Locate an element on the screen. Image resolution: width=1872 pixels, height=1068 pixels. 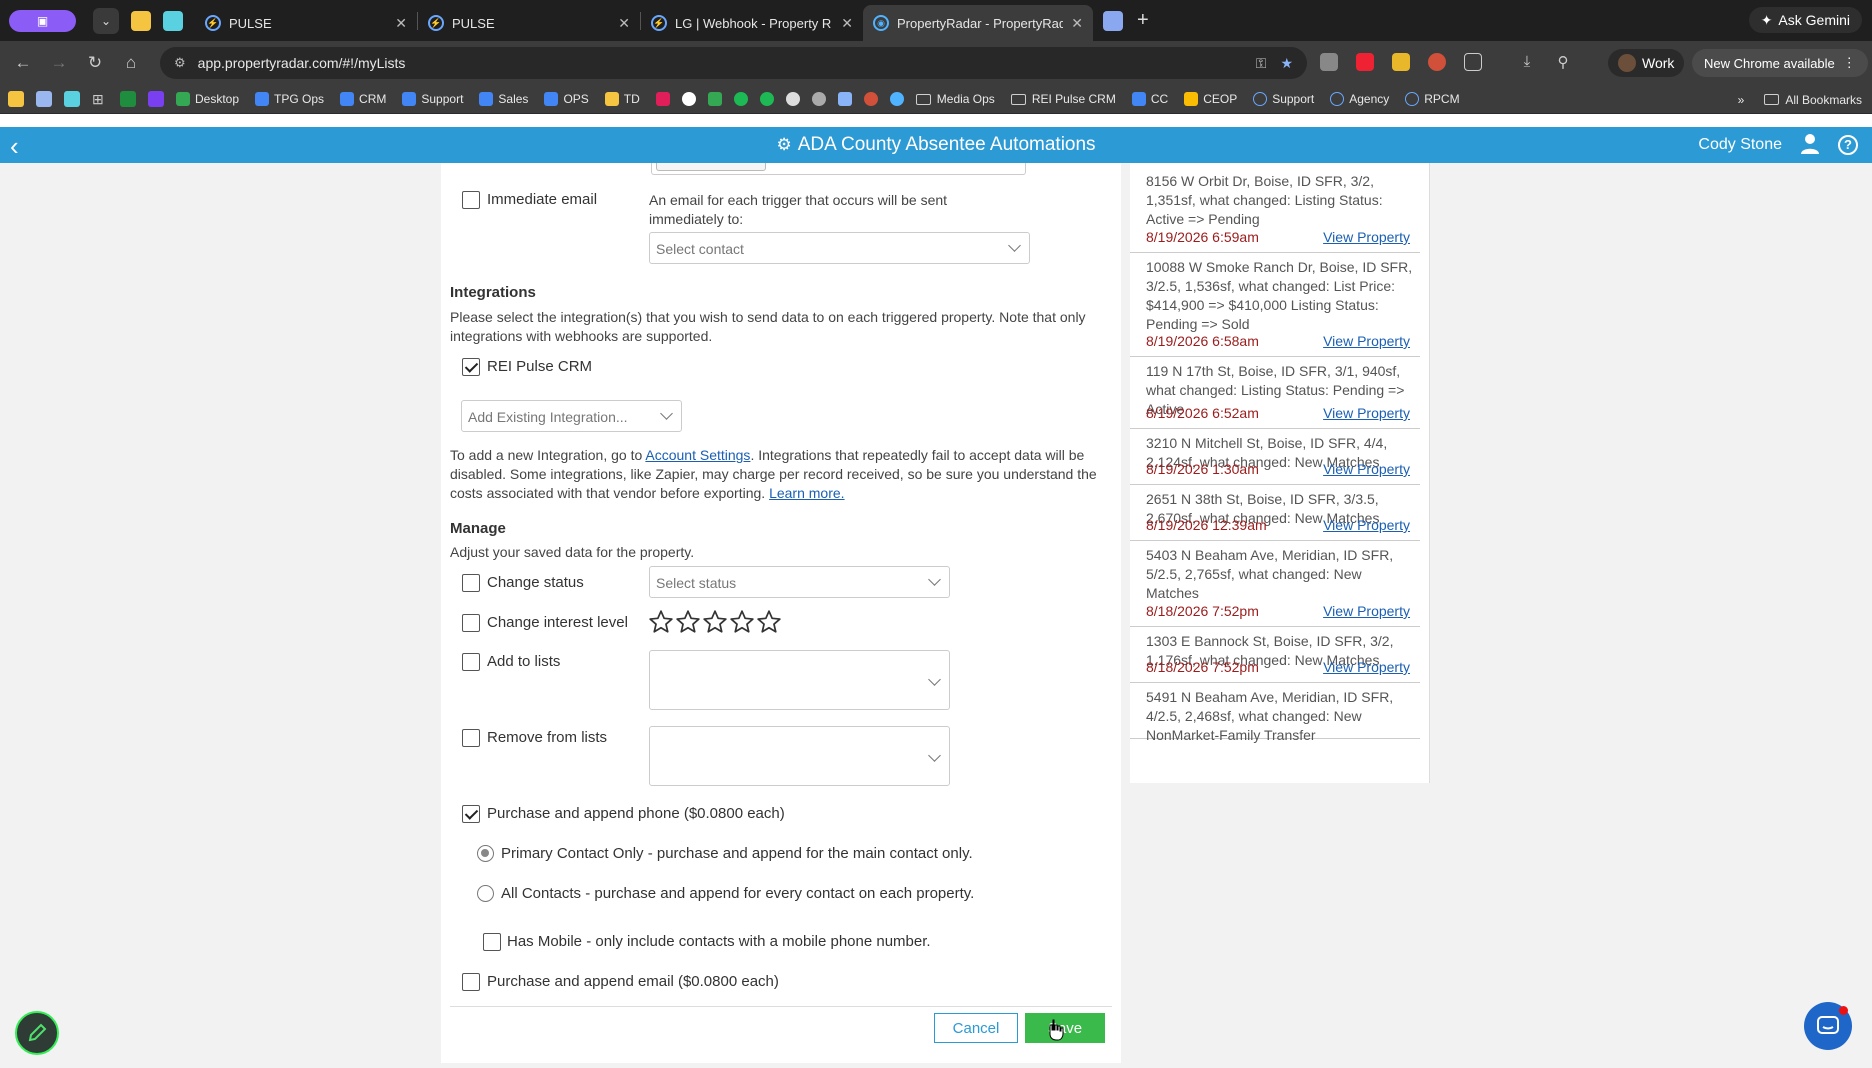
extension-yellow-icon is located at coordinates (1401, 62).